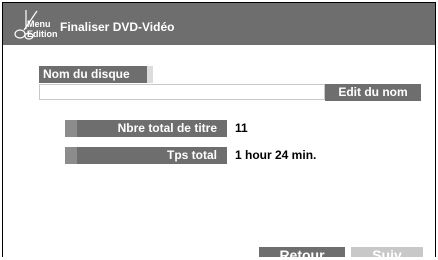  What do you see at coordinates (192, 155) in the screenshot?
I see `total-time-label: Tps total` at bounding box center [192, 155].